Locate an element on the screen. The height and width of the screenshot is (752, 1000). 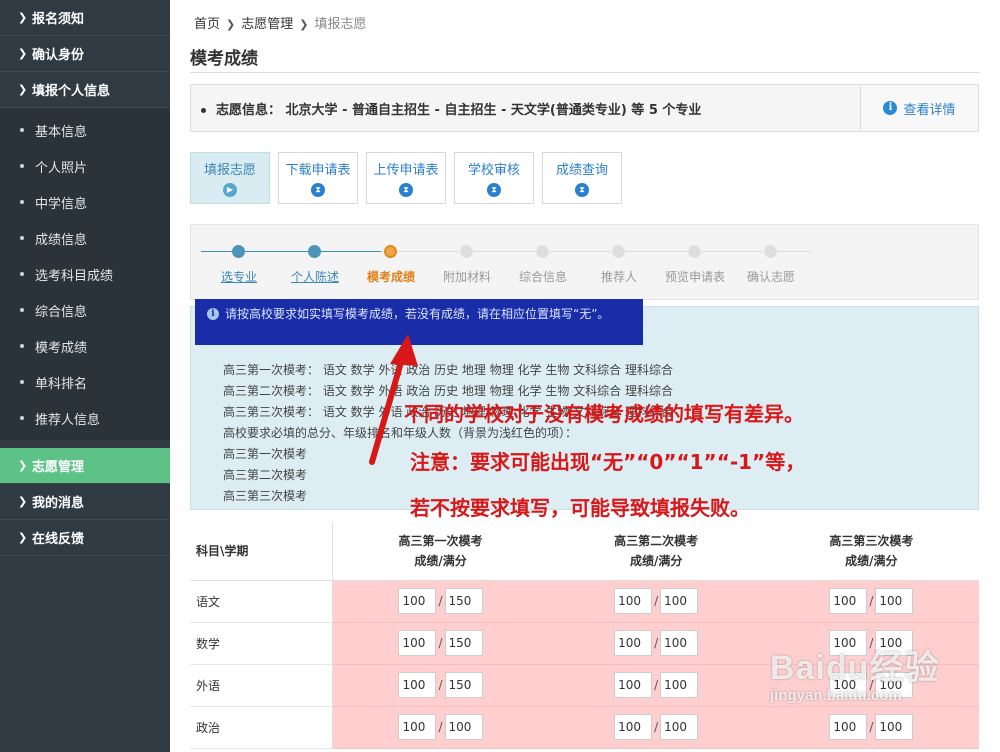
column-subtitle: 成绩/满分 is located at coordinates (871, 560).